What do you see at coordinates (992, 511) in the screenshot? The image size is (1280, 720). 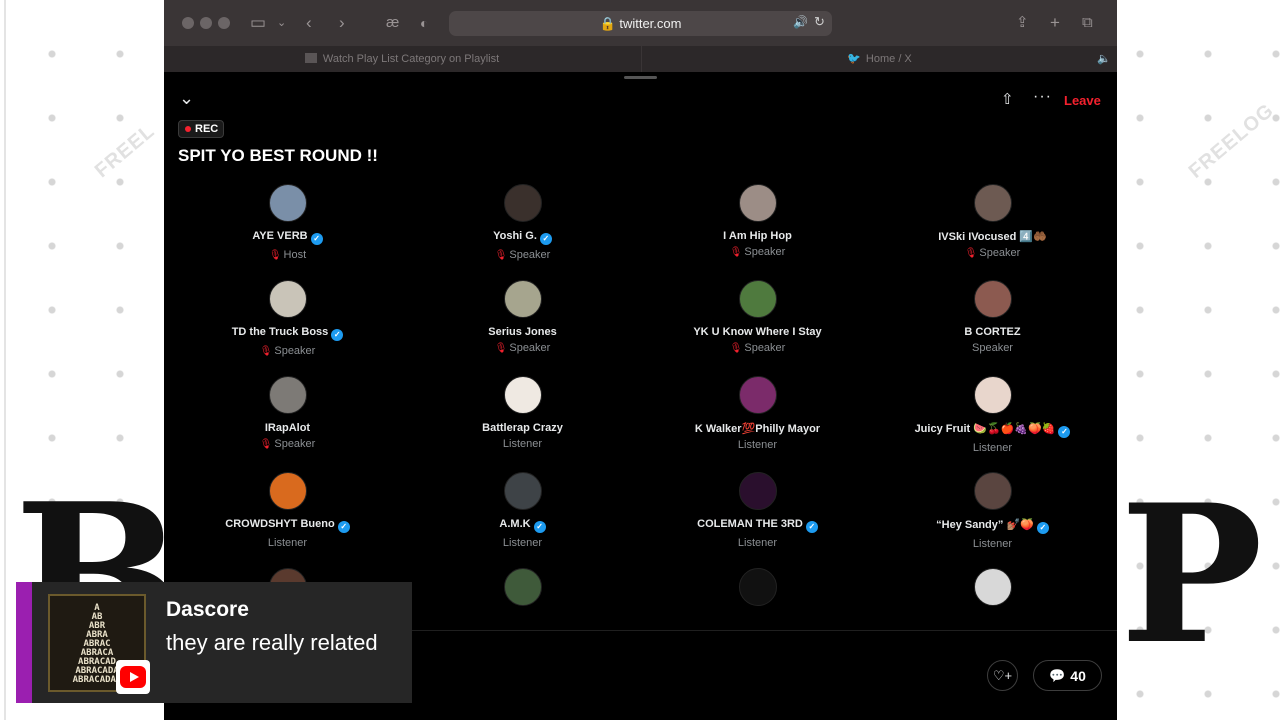 I see `participant-card: “Hey Sandy” 💅🏽🍑 ✓ Listener` at bounding box center [992, 511].